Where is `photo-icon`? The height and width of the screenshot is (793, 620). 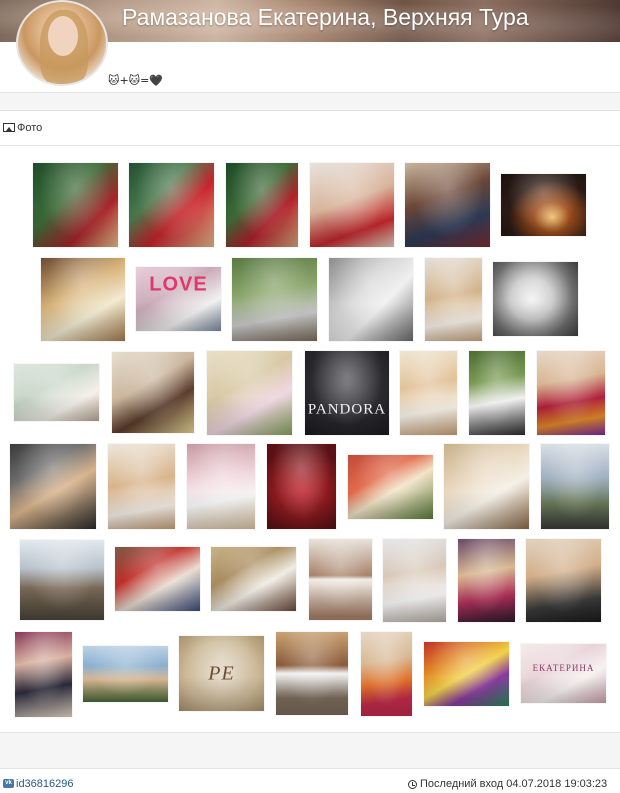 photo-icon is located at coordinates (9, 127).